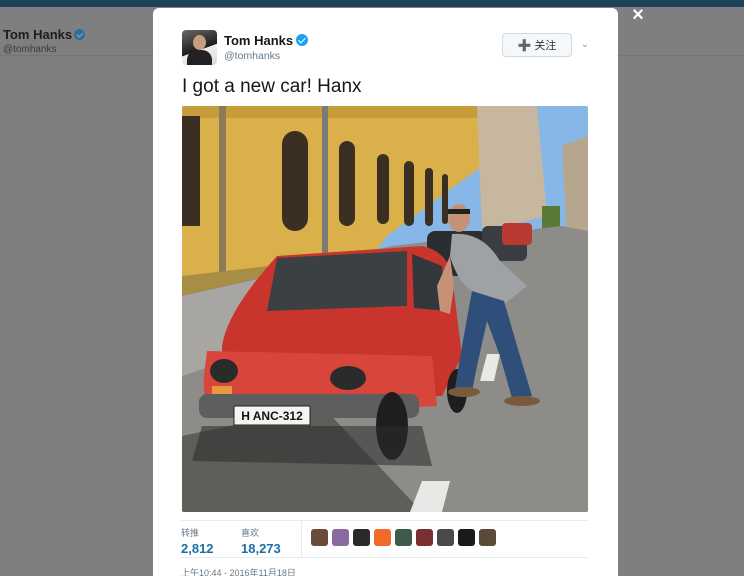 This screenshot has width=744, height=576. I want to click on tweet-timestamp: 上午10:44 - 2016年11月18日, so click(238, 571).